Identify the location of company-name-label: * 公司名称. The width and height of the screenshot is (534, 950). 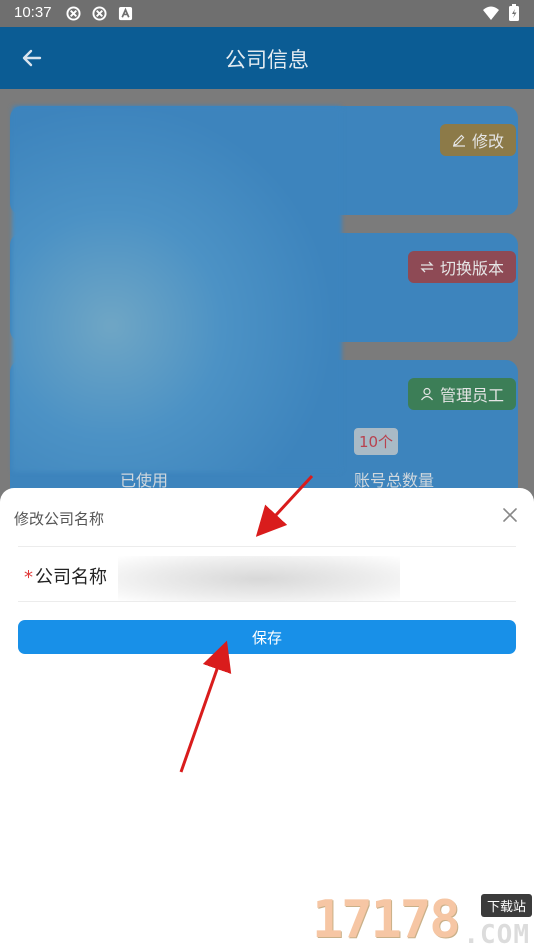
(65, 576).